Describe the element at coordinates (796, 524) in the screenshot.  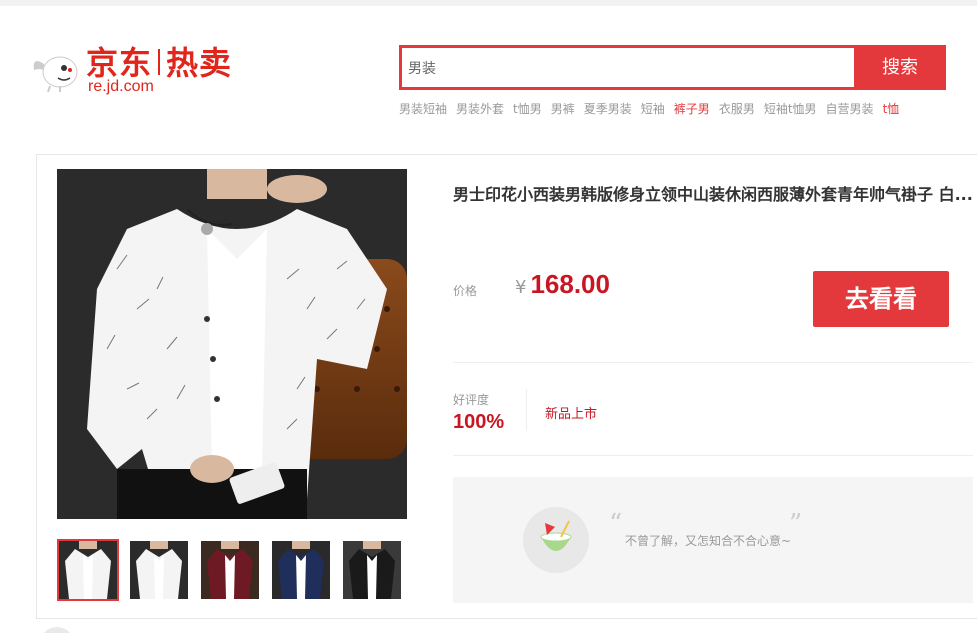
I see `close-quote: ”` at that location.